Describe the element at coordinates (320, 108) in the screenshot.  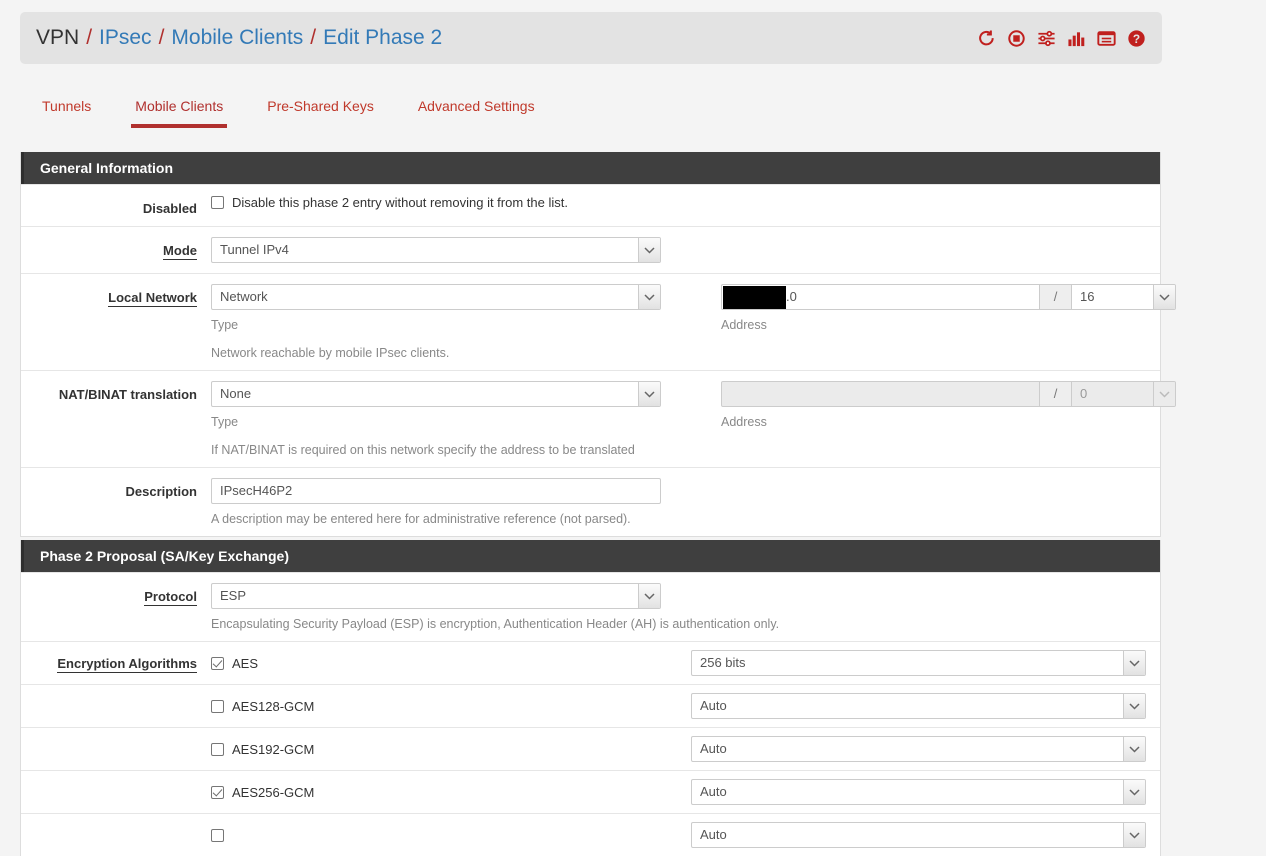
I see `tab-pre-shared-keys: Pre-Shared Keys` at that location.